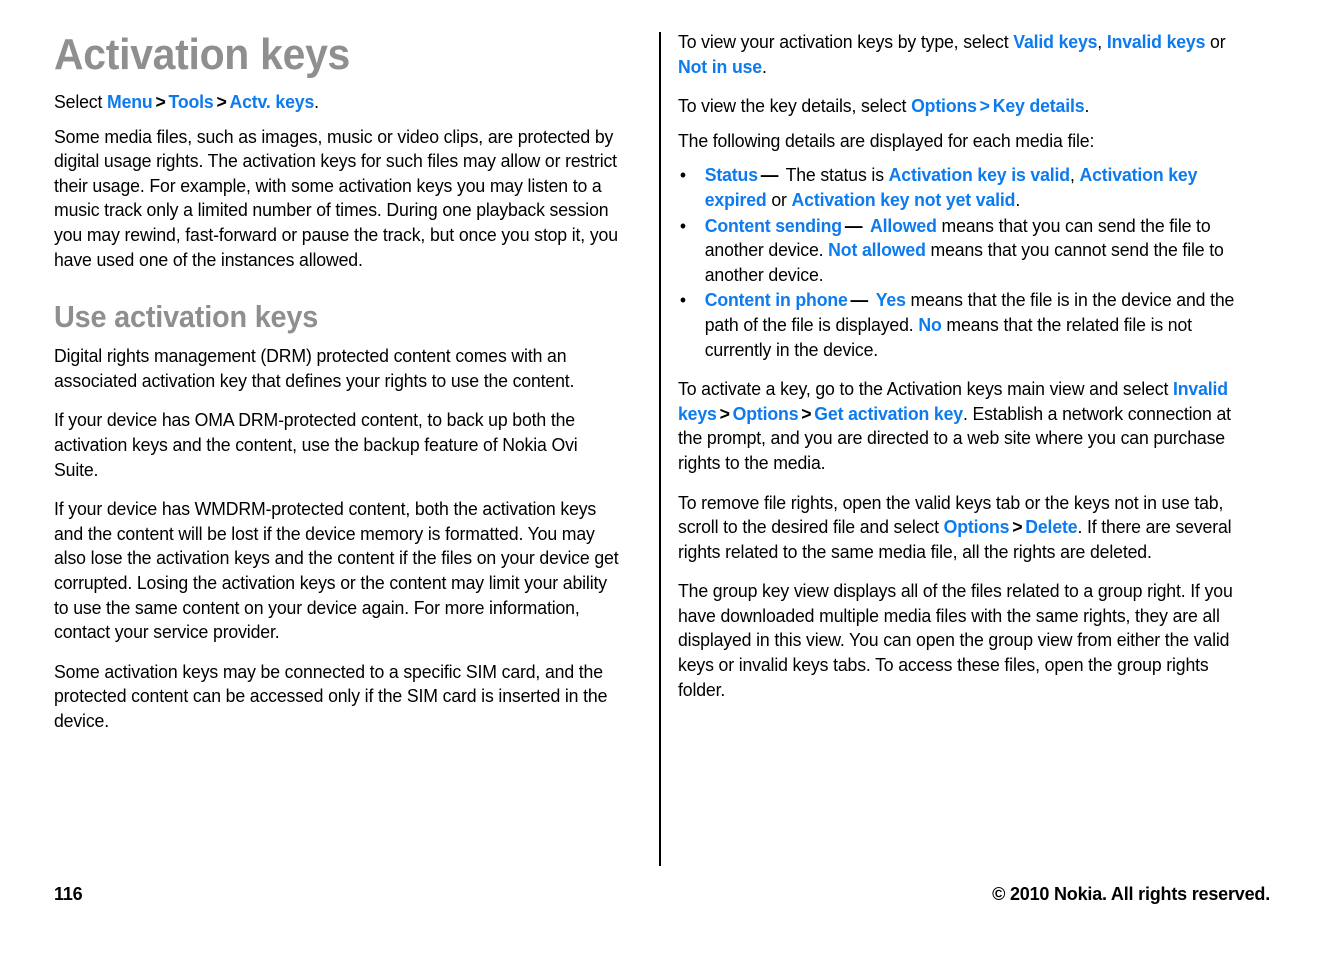 This screenshot has width=1322, height=954. I want to click on page-number: 116, so click(68, 894).